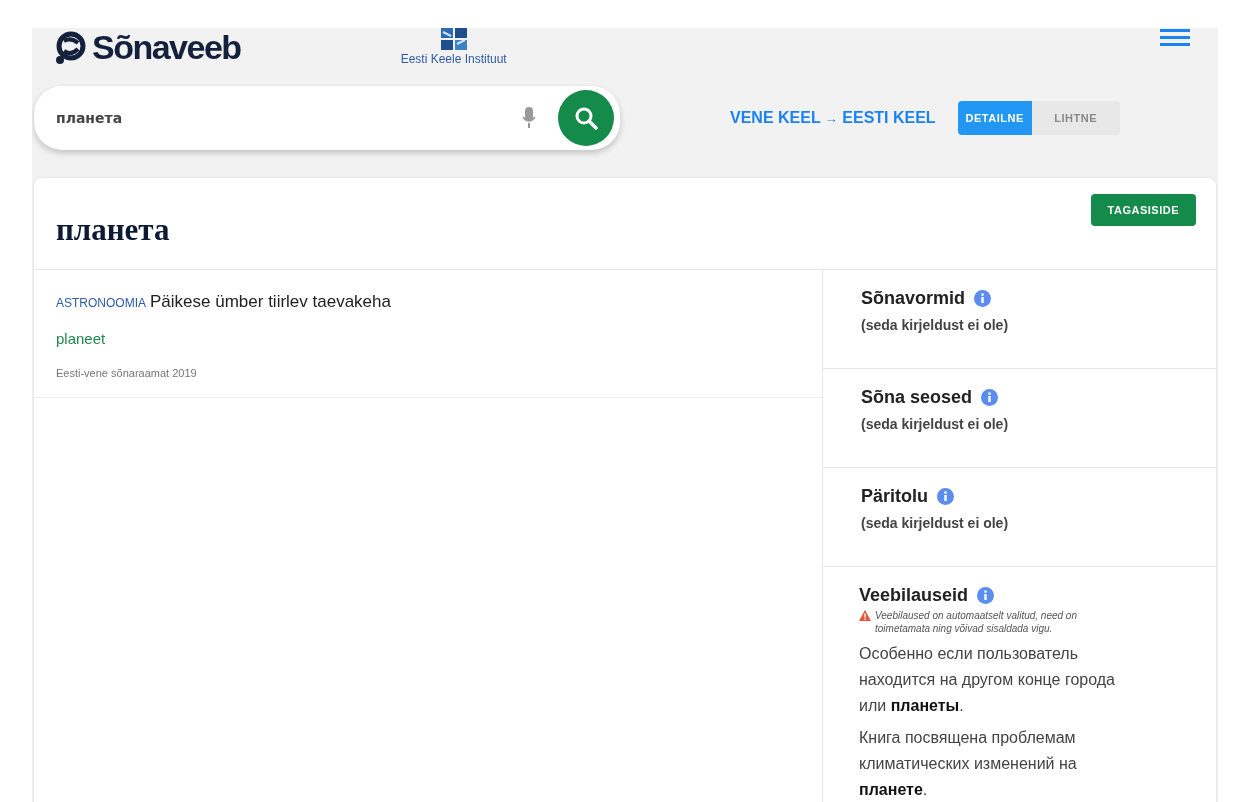  What do you see at coordinates (453, 59) in the screenshot?
I see `institute-name: Eesti Keele Instituut` at bounding box center [453, 59].